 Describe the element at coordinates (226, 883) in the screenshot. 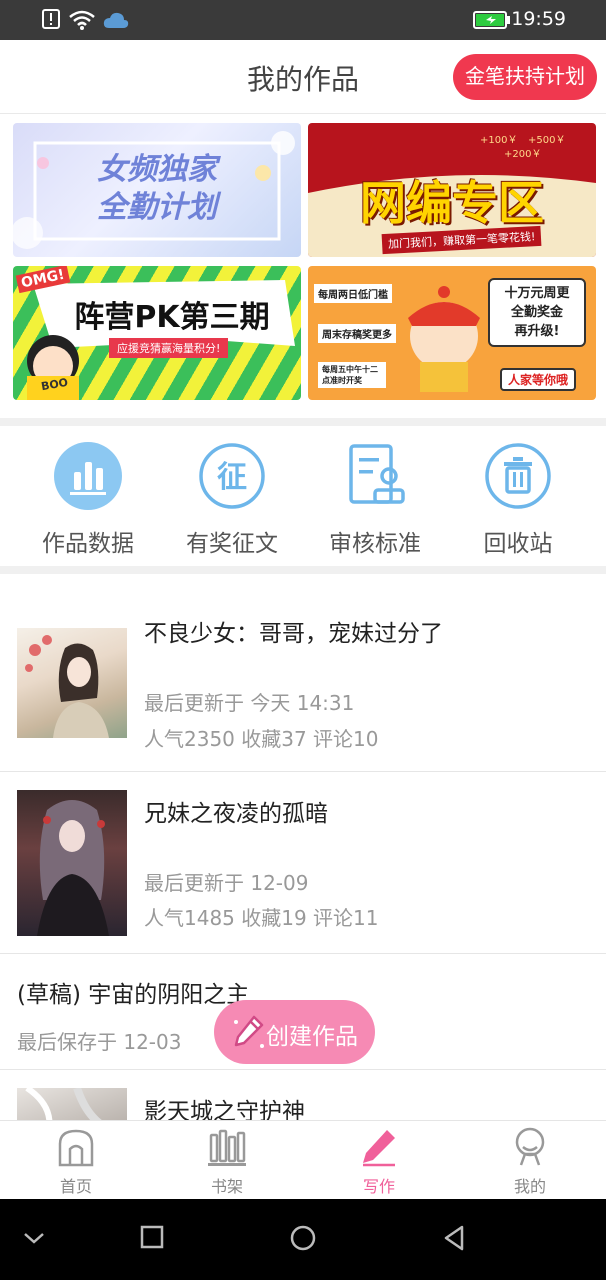

I see `work-update-time: 最后更新于 12-09` at that location.